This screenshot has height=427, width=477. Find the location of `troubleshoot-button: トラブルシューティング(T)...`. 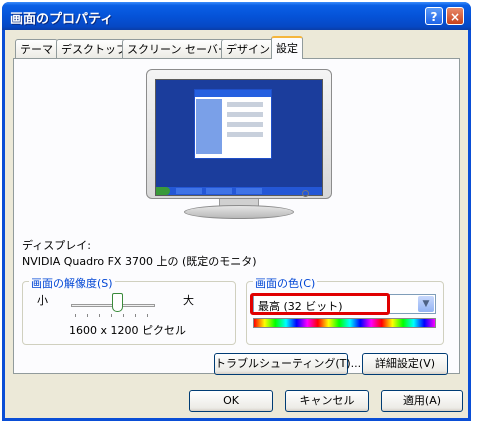

troubleshoot-button: トラブルシューティング(T)... is located at coordinates (287, 364).